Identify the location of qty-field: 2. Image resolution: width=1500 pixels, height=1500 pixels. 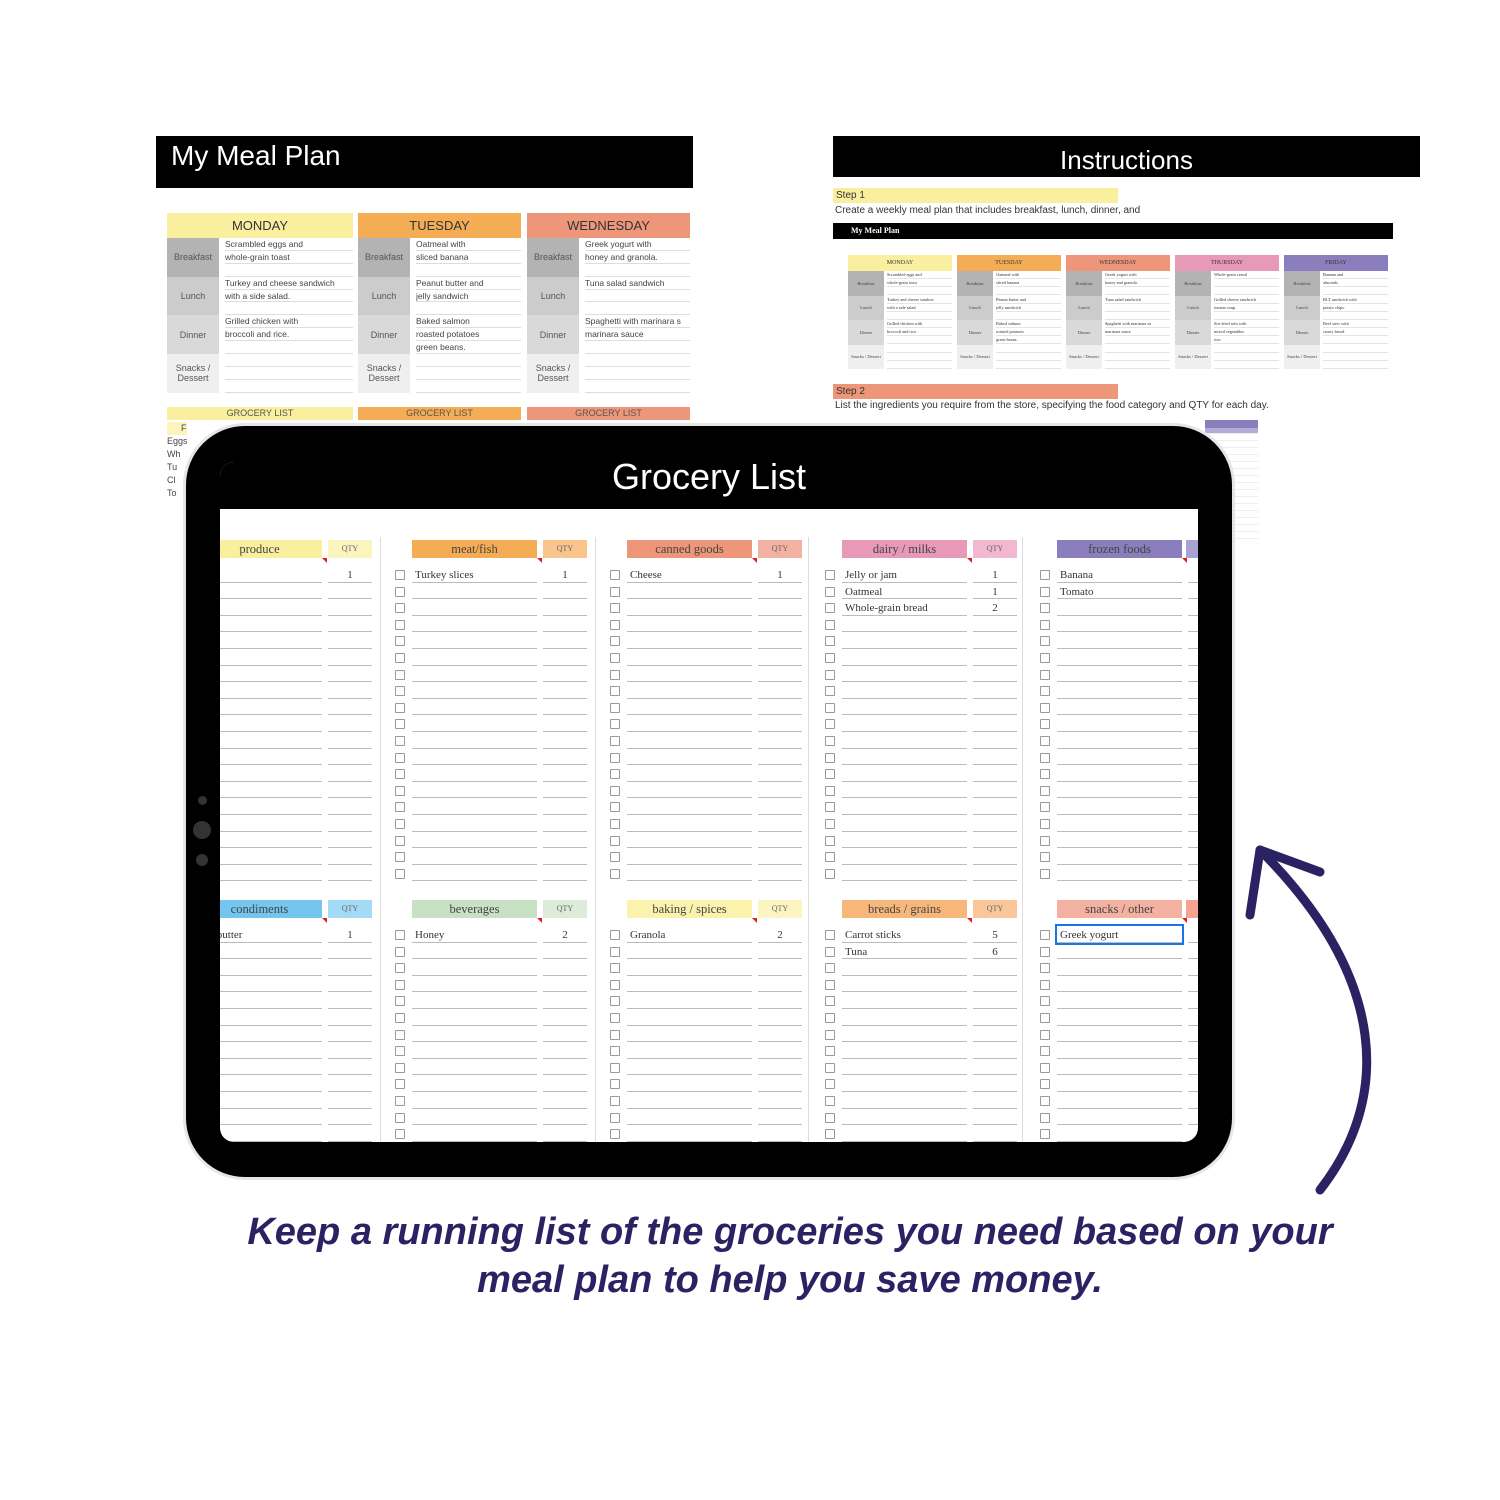
(780, 934).